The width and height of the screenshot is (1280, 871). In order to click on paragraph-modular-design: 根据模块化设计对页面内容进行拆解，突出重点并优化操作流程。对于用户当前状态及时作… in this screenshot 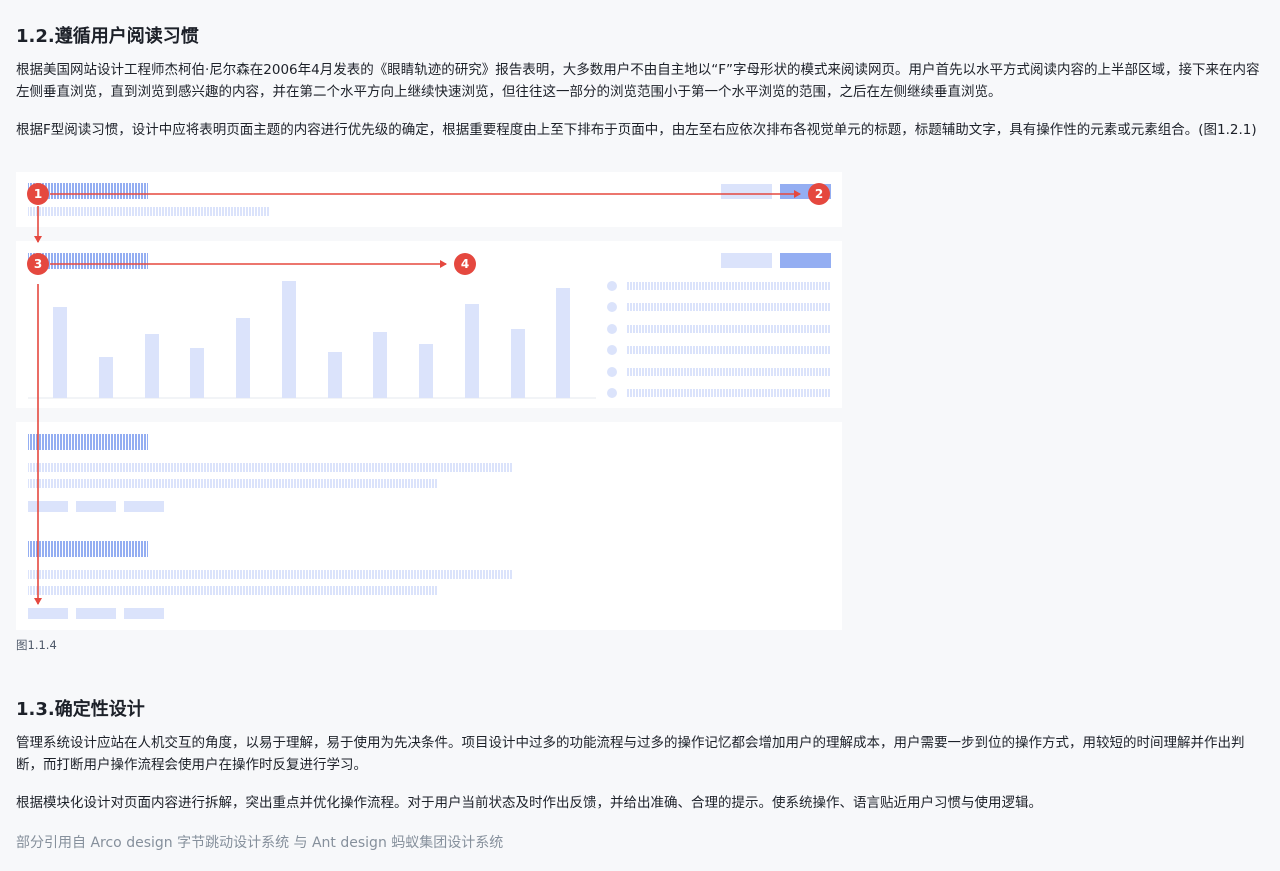, I will do `click(529, 803)`.